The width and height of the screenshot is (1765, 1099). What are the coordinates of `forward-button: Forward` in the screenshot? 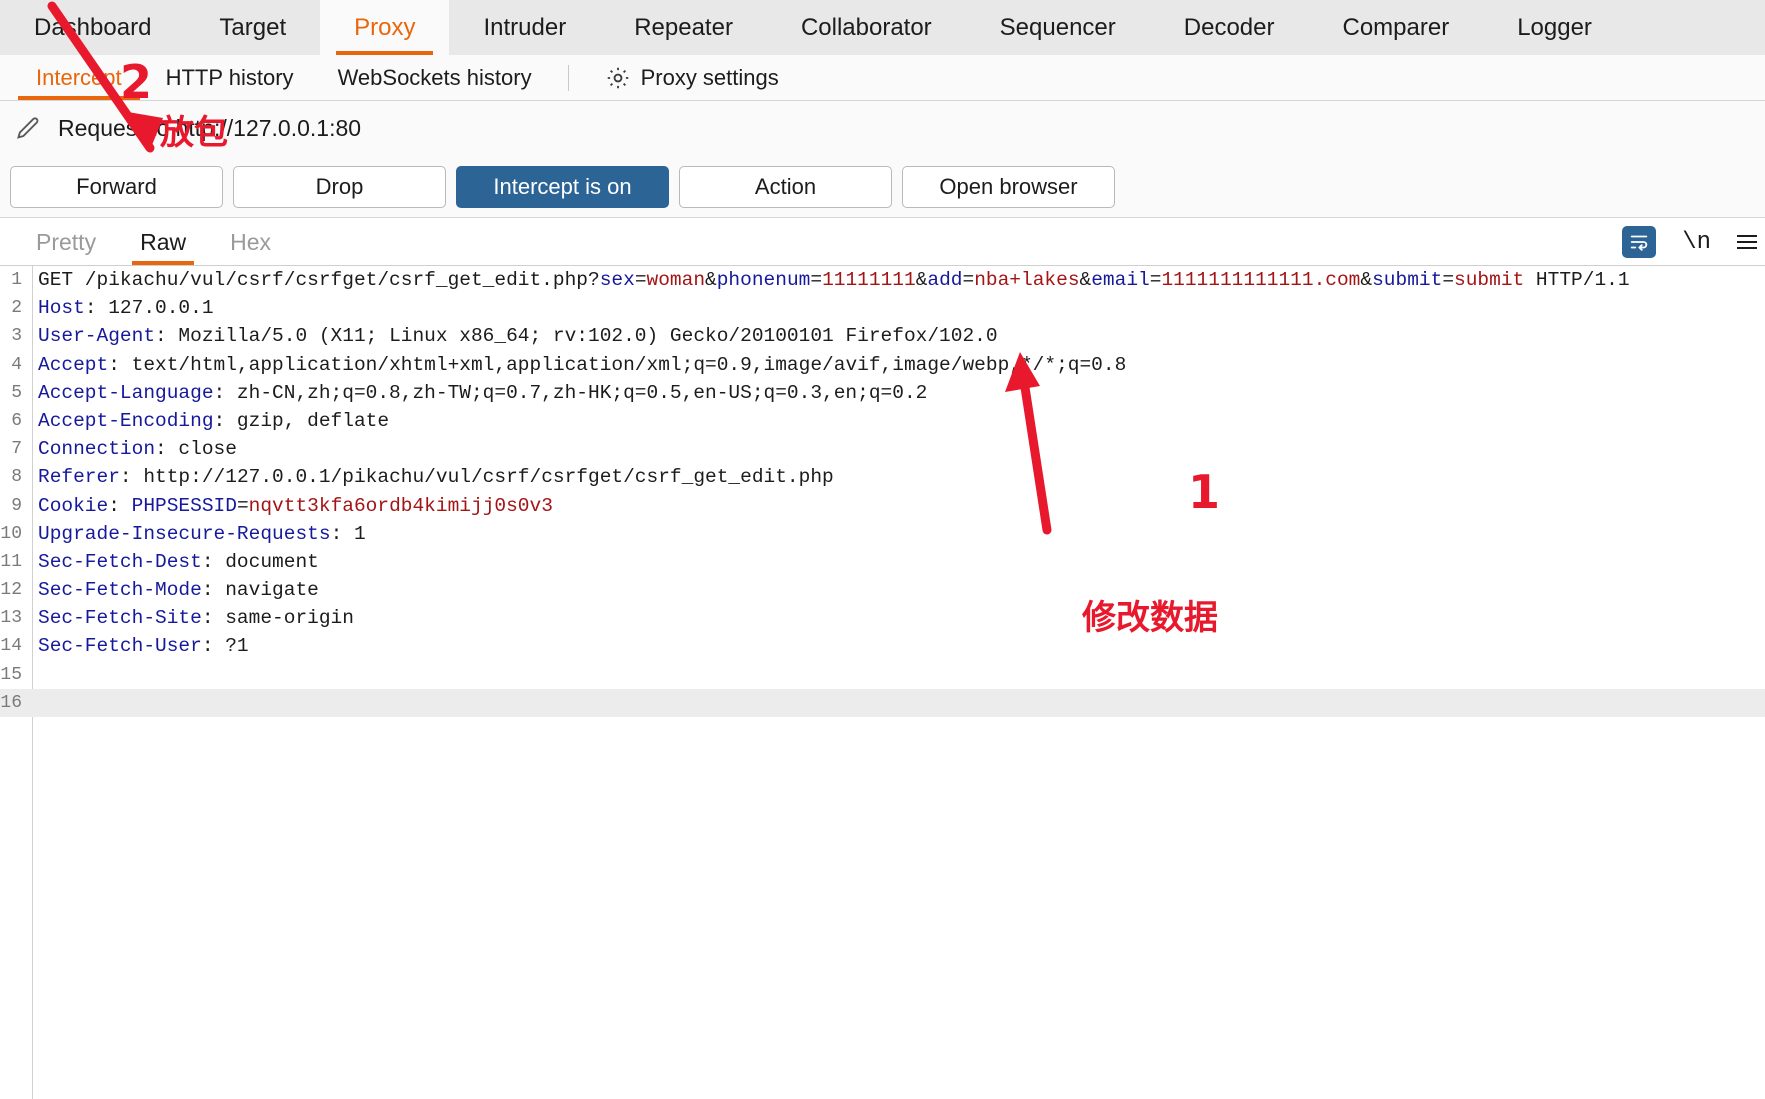 It's located at (116, 186).